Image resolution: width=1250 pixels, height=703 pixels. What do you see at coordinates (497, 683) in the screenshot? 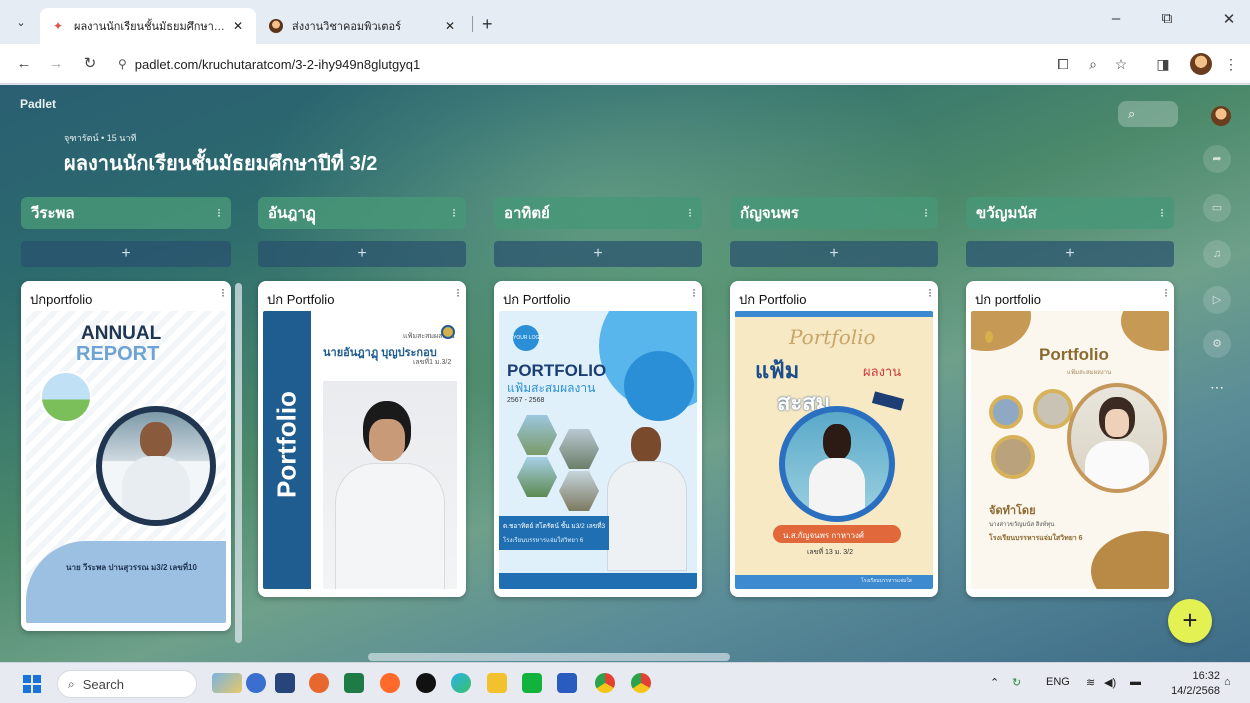
I see `folder-icon` at bounding box center [497, 683].